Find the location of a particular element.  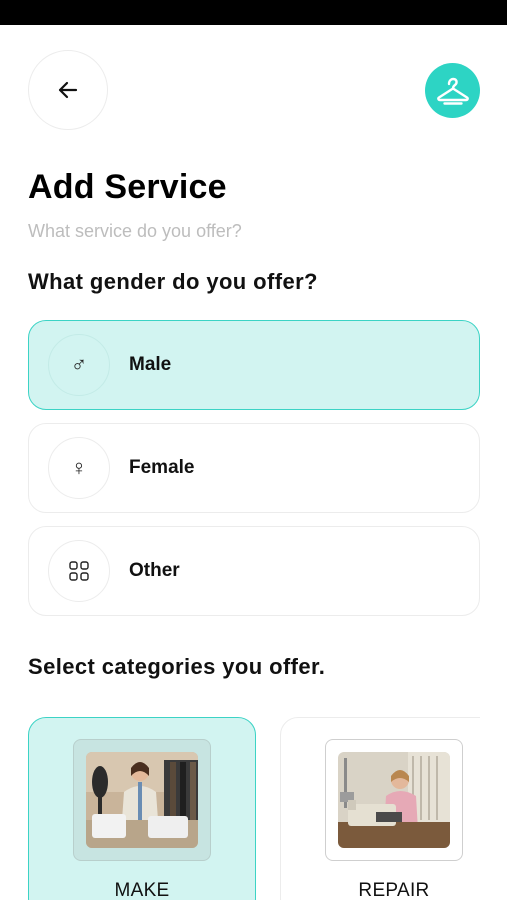

back-button is located at coordinates (68, 90).